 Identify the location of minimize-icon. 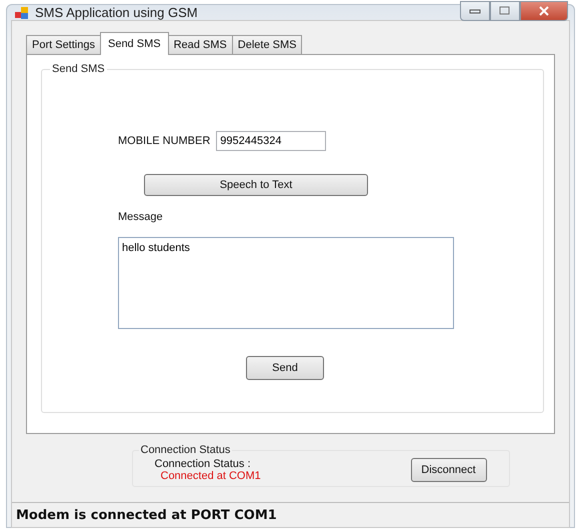
(475, 11).